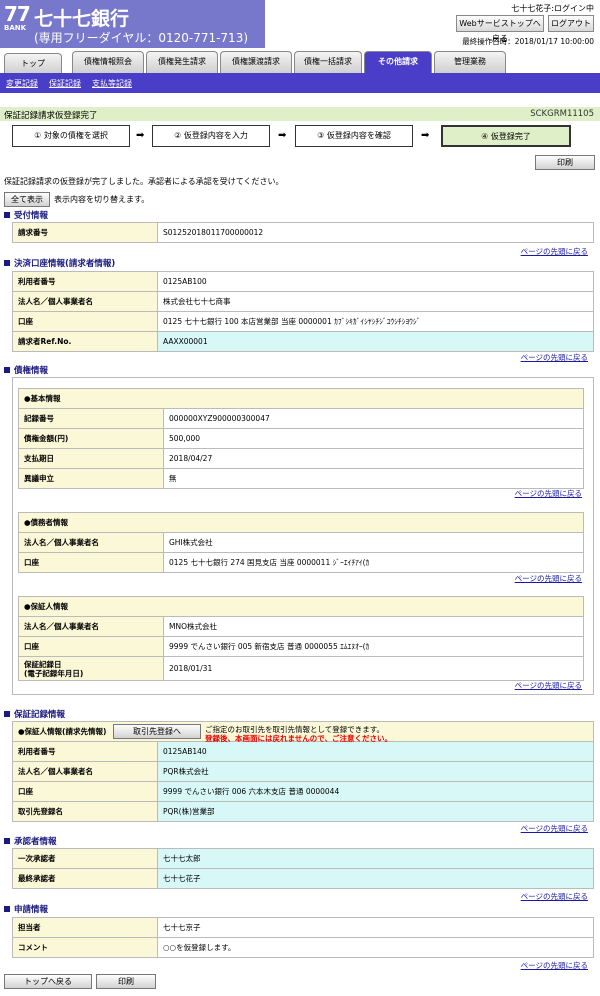 The image size is (600, 996). I want to click on label: 利用者番号, so click(85, 281).